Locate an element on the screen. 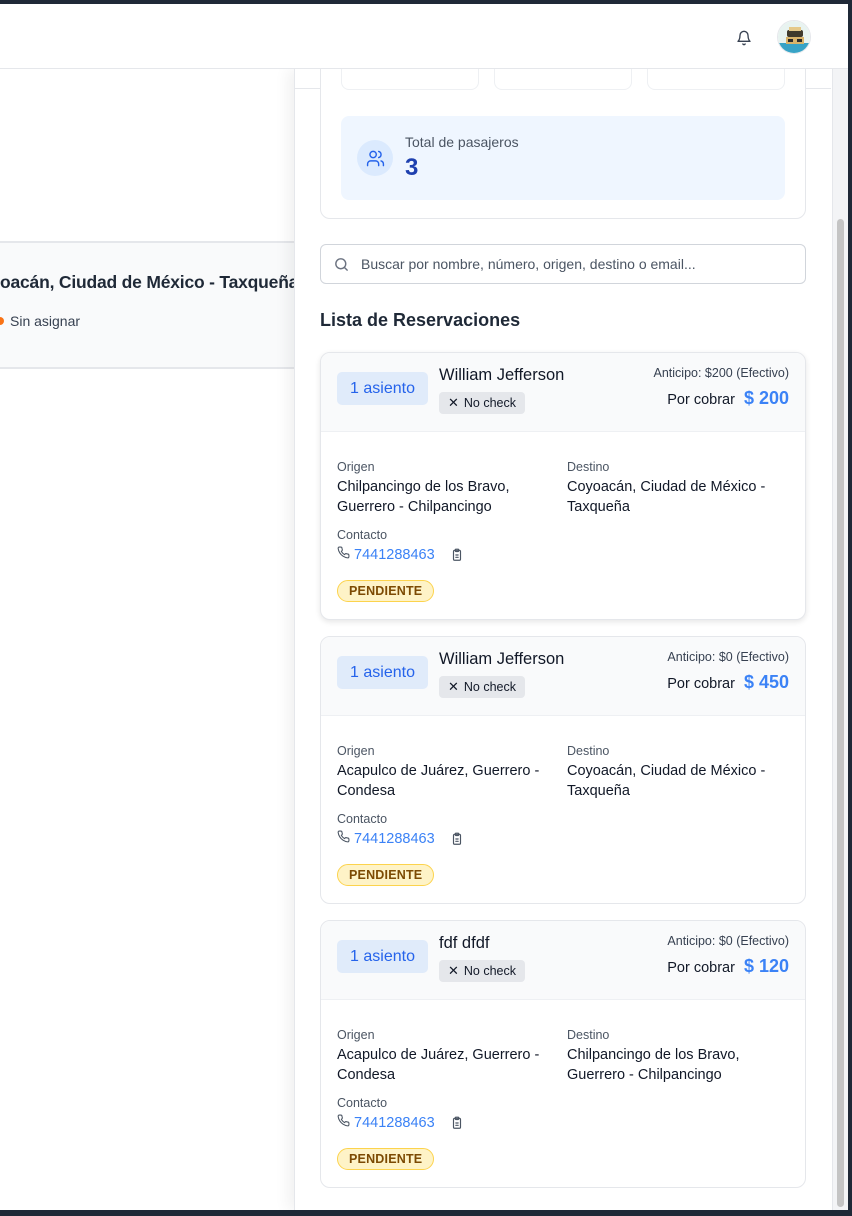 This screenshot has height=1216, width=852. total-passengers-value: 3 is located at coordinates (412, 167).